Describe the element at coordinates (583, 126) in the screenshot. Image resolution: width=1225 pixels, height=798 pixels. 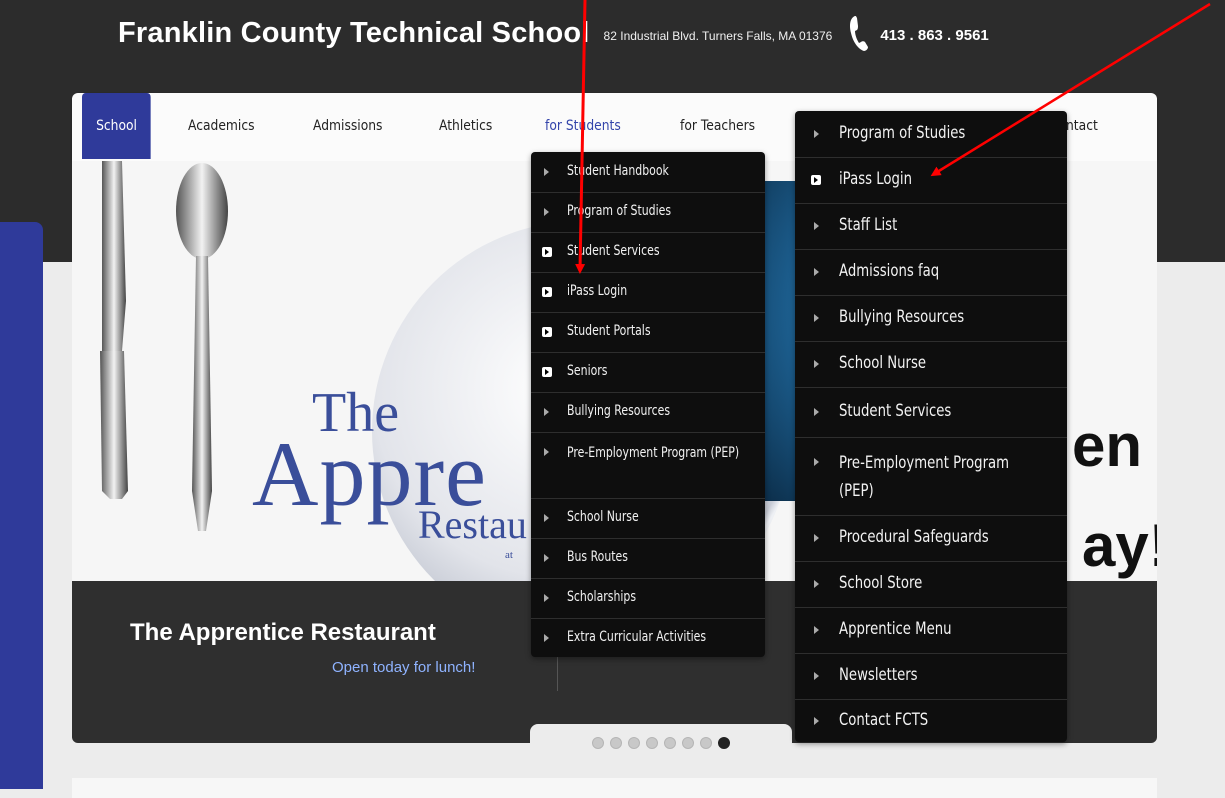
I see `nav-for-students: for Students` at that location.